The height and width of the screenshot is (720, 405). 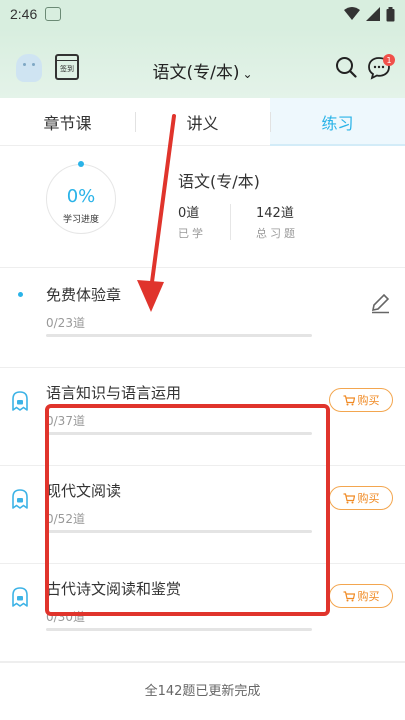 What do you see at coordinates (346, 67) in the screenshot?
I see `search-icon` at bounding box center [346, 67].